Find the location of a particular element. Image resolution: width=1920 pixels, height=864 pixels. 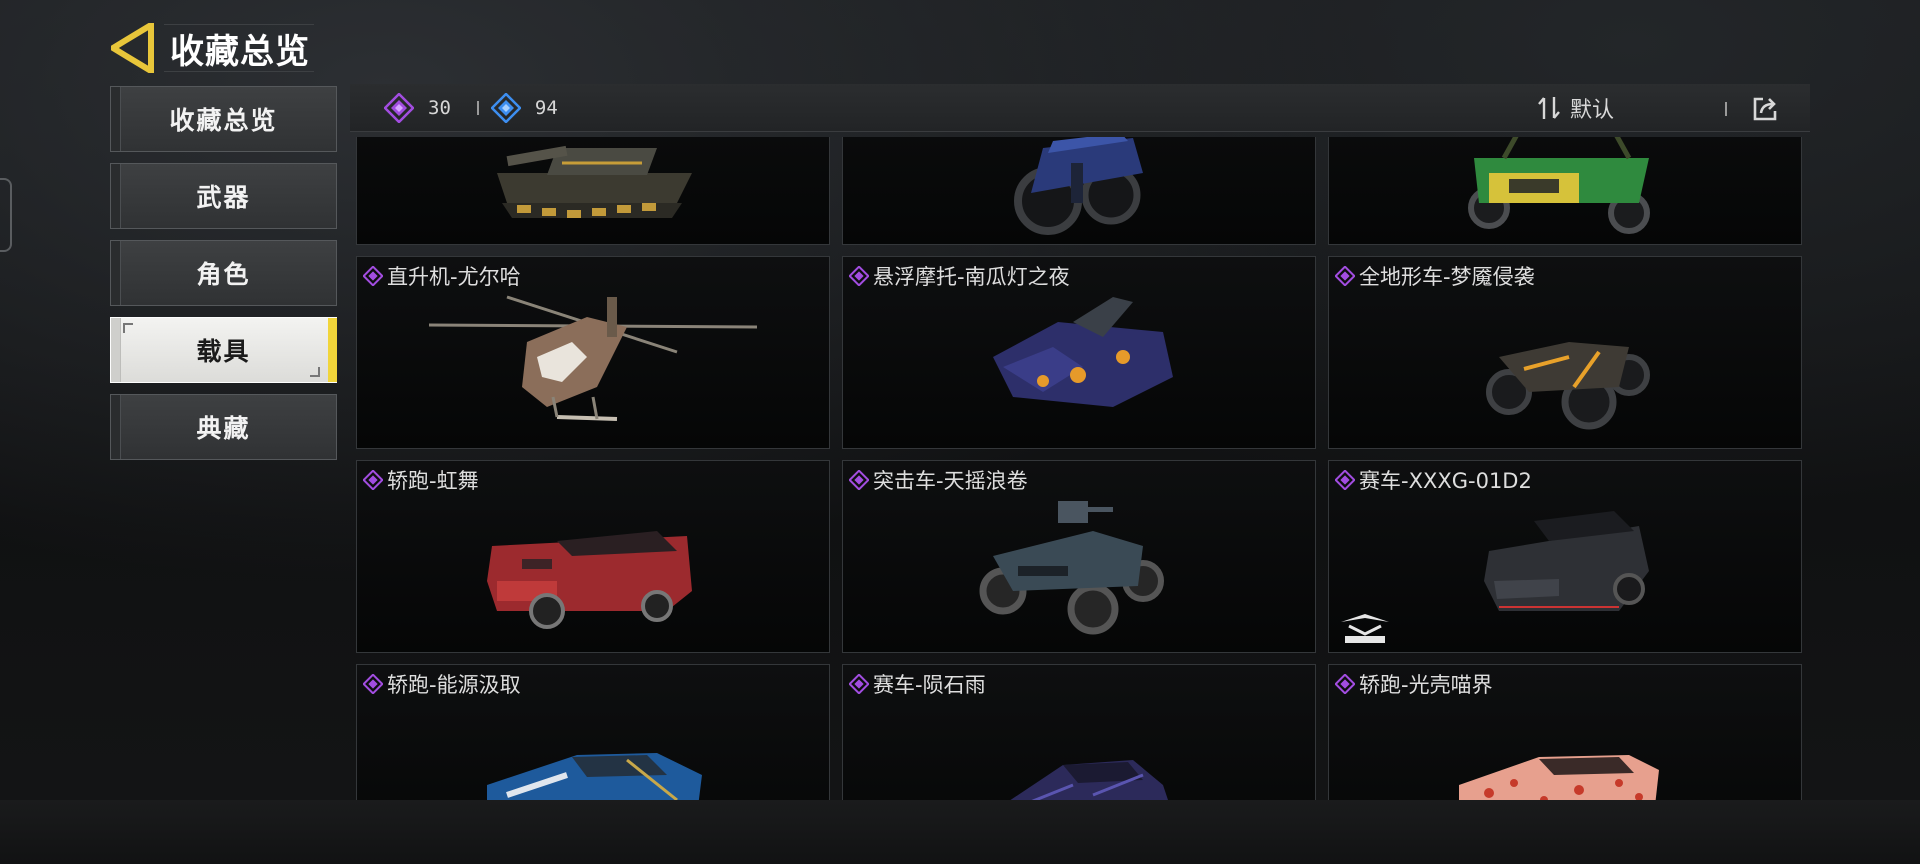

sidebar-item-label: 收藏总览 is located at coordinates (223, 120).